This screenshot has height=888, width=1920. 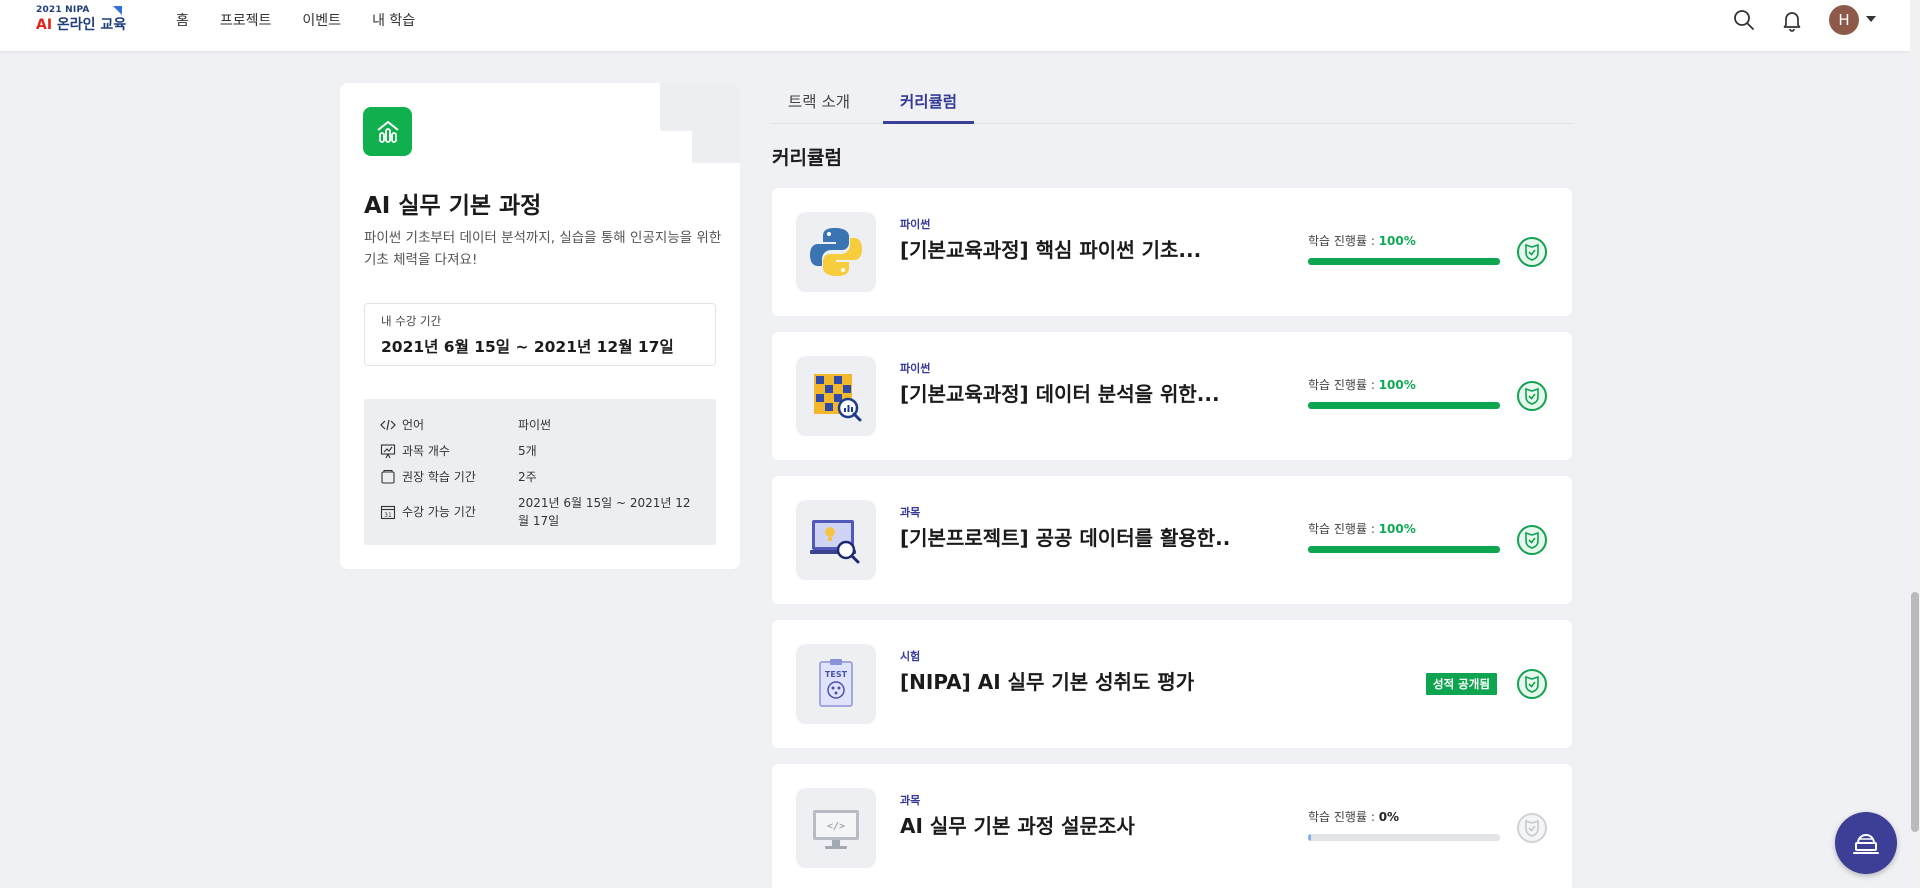 What do you see at coordinates (1461, 684) in the screenshot?
I see `grade-released-tag: 성적 공개됨` at bounding box center [1461, 684].